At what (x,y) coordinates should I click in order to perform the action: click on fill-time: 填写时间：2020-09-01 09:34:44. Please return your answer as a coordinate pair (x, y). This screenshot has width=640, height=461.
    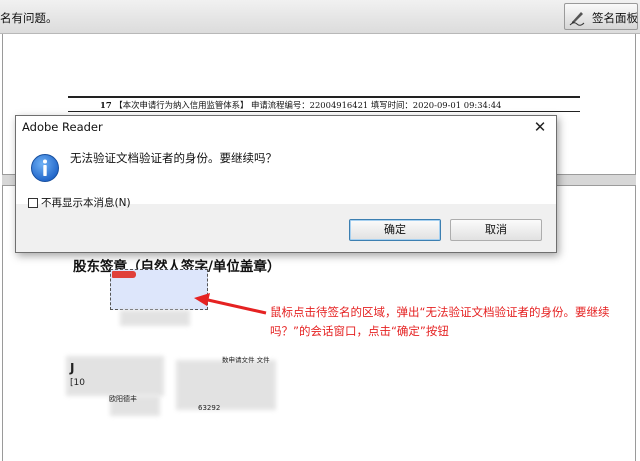
    Looking at the image, I should click on (436, 105).